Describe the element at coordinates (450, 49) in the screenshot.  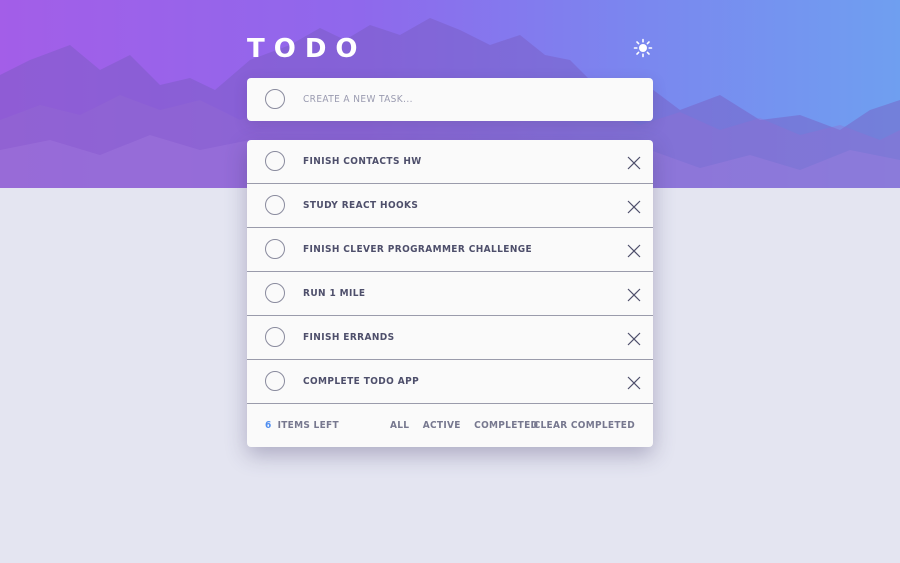
I see `app-header: TODO` at that location.